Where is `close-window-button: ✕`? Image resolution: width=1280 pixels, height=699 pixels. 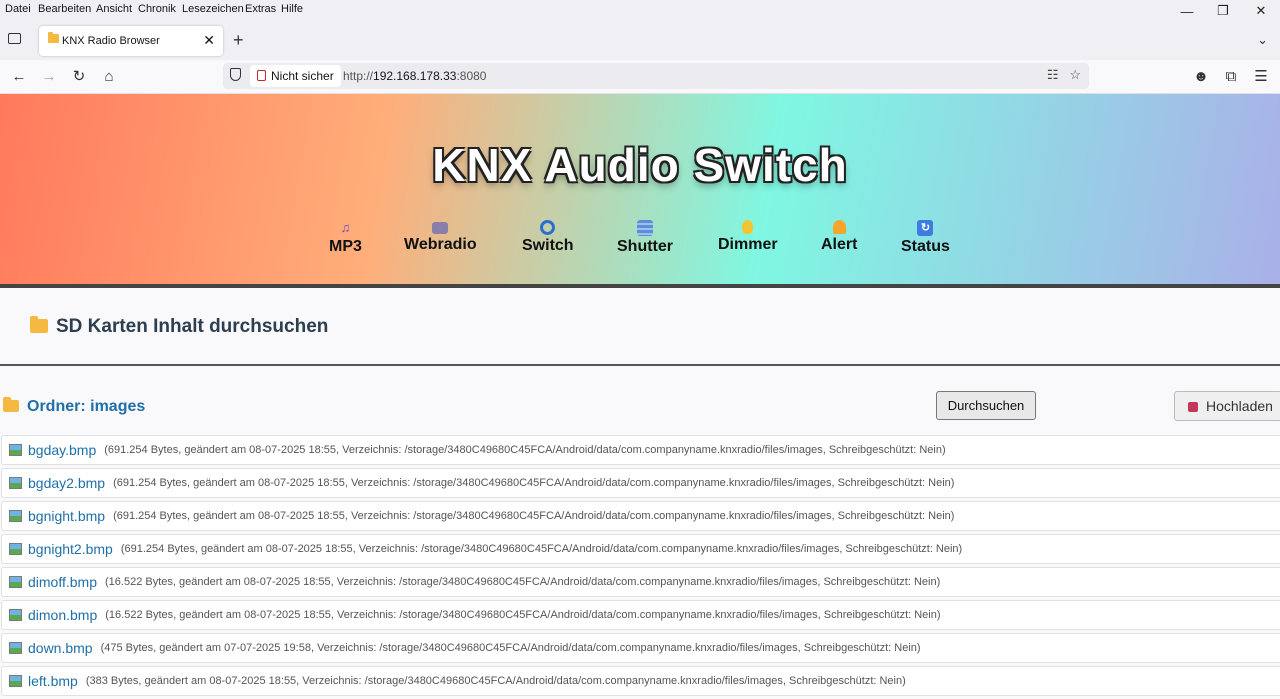 close-window-button: ✕ is located at coordinates (1259, 11).